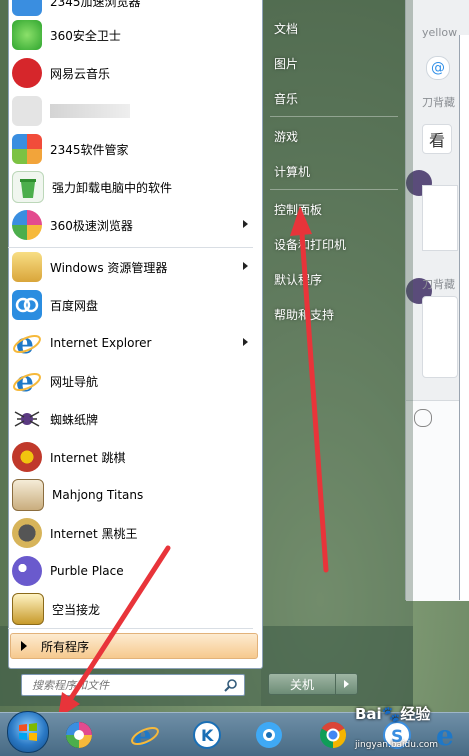 The height and width of the screenshot is (756, 469). I want to click on right-item-default-programs: 默认程序, so click(298, 279).